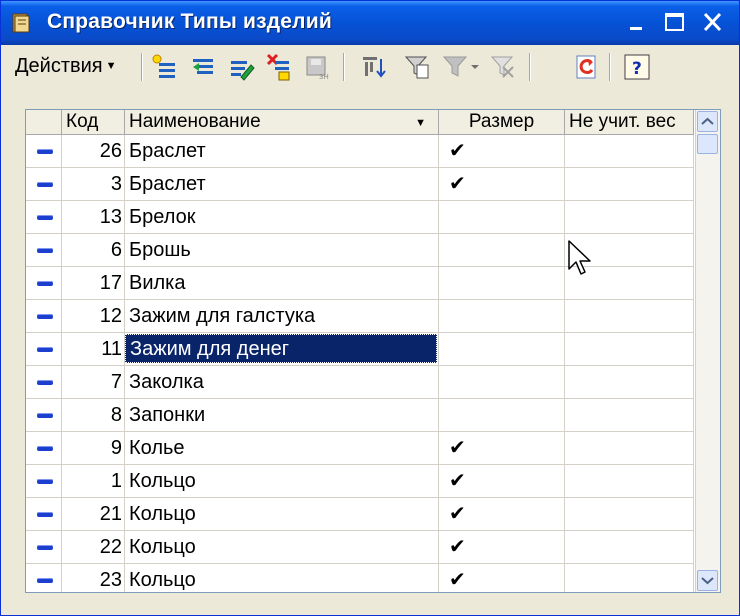  I want to click on title-bar: Справочник Типы изделий, so click(370, 23).